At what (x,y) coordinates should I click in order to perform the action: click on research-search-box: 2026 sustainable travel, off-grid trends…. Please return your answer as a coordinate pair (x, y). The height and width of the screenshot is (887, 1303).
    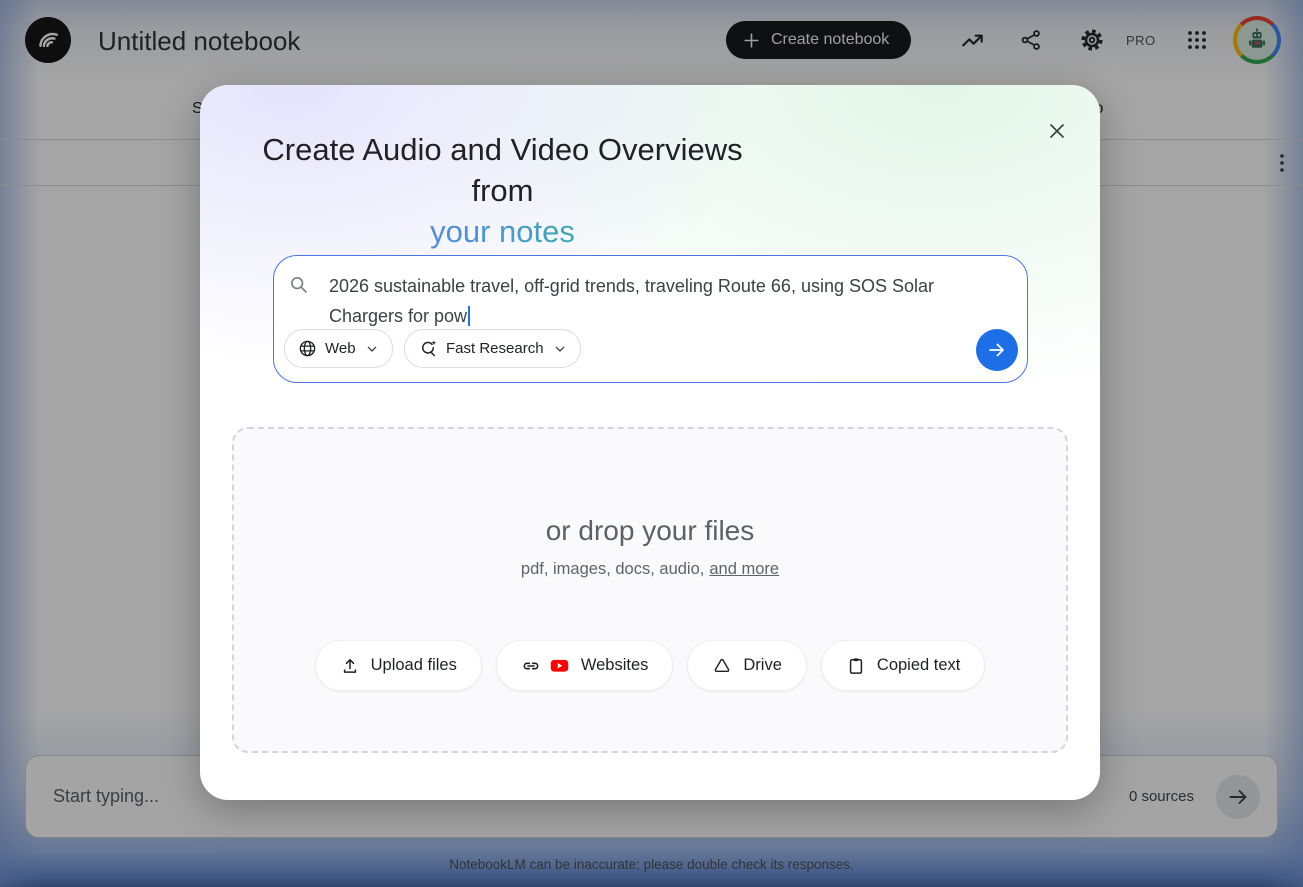
    Looking at the image, I should click on (650, 319).